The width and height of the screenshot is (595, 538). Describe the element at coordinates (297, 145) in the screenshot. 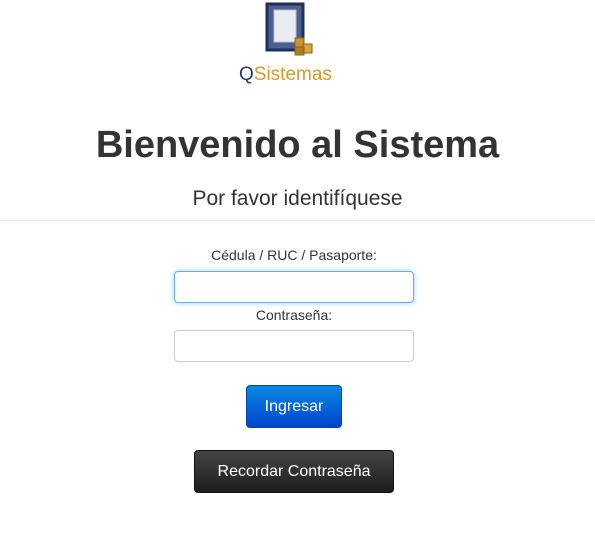

I see `page-title: Bienvenido al Sistema` at that location.